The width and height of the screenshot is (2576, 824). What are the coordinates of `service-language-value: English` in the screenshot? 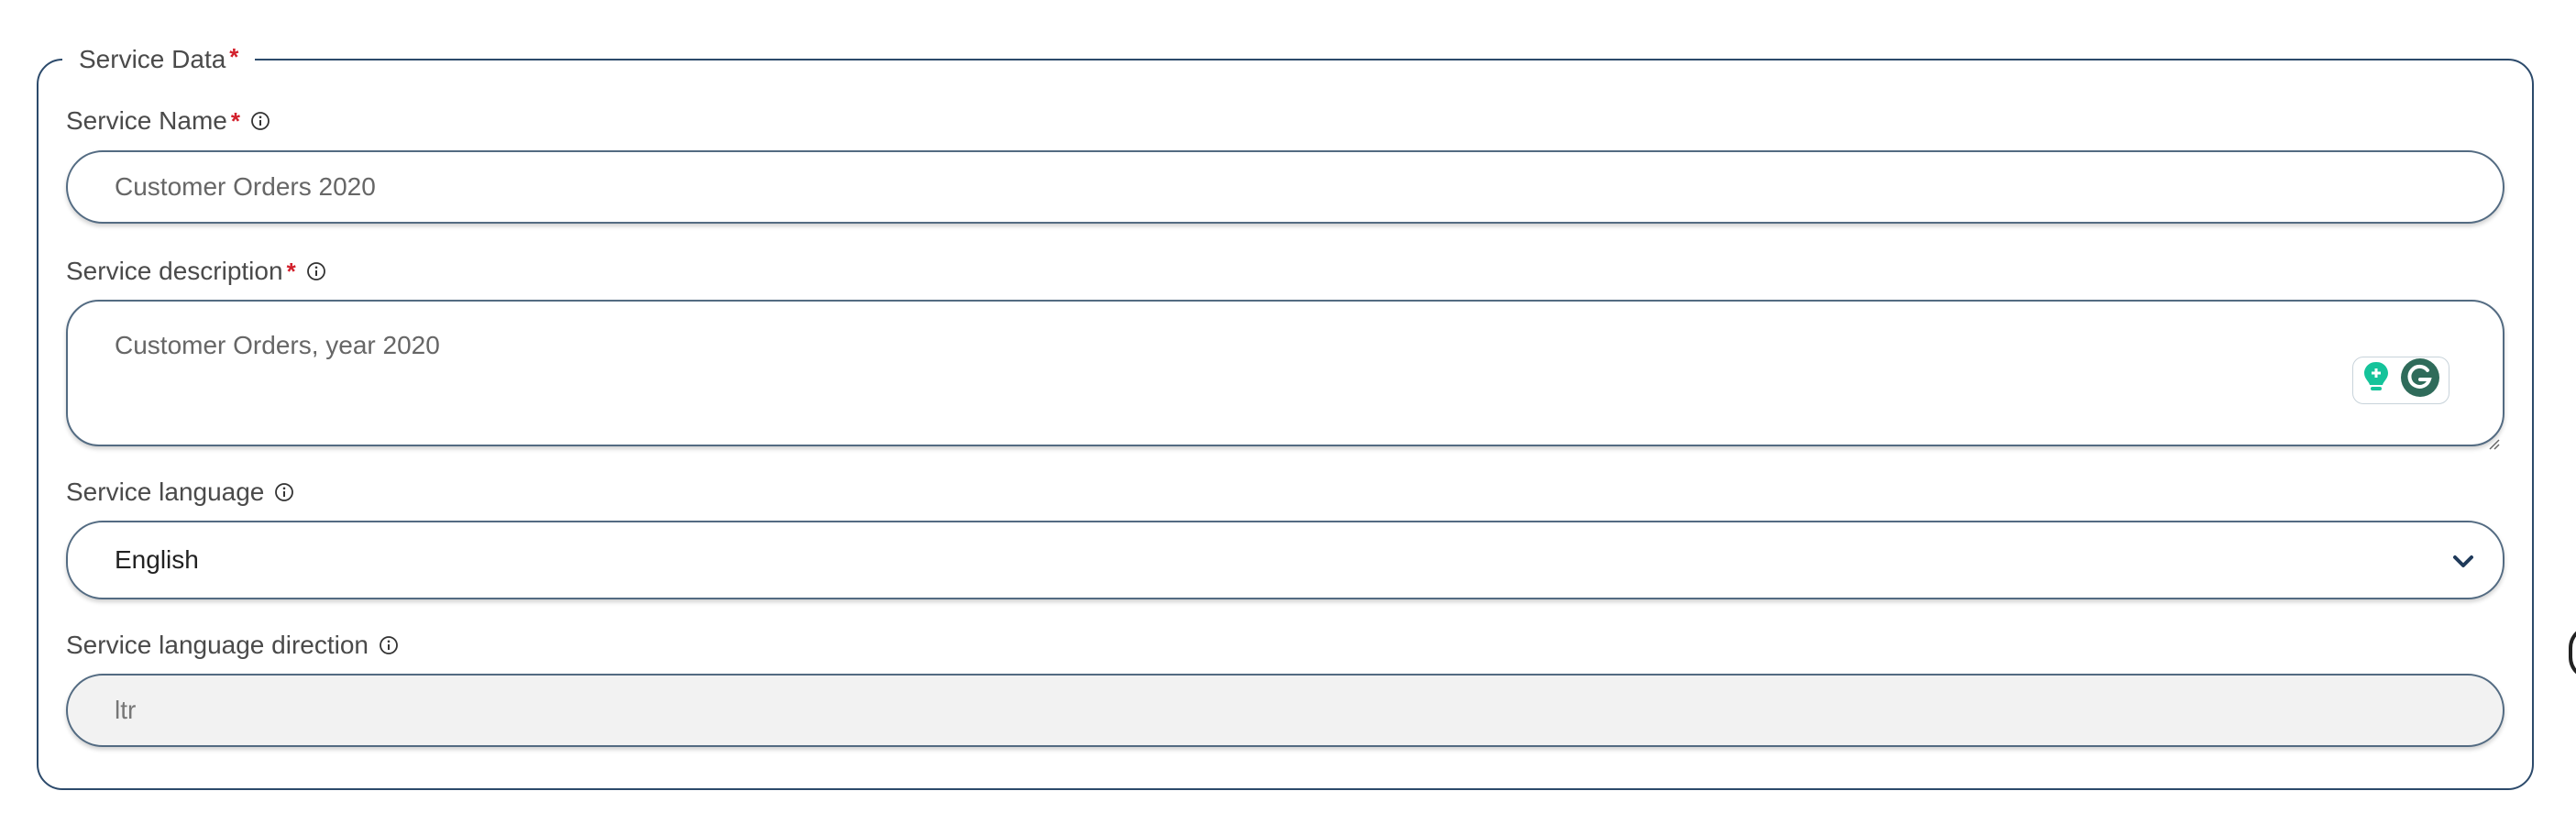 It's located at (157, 559).